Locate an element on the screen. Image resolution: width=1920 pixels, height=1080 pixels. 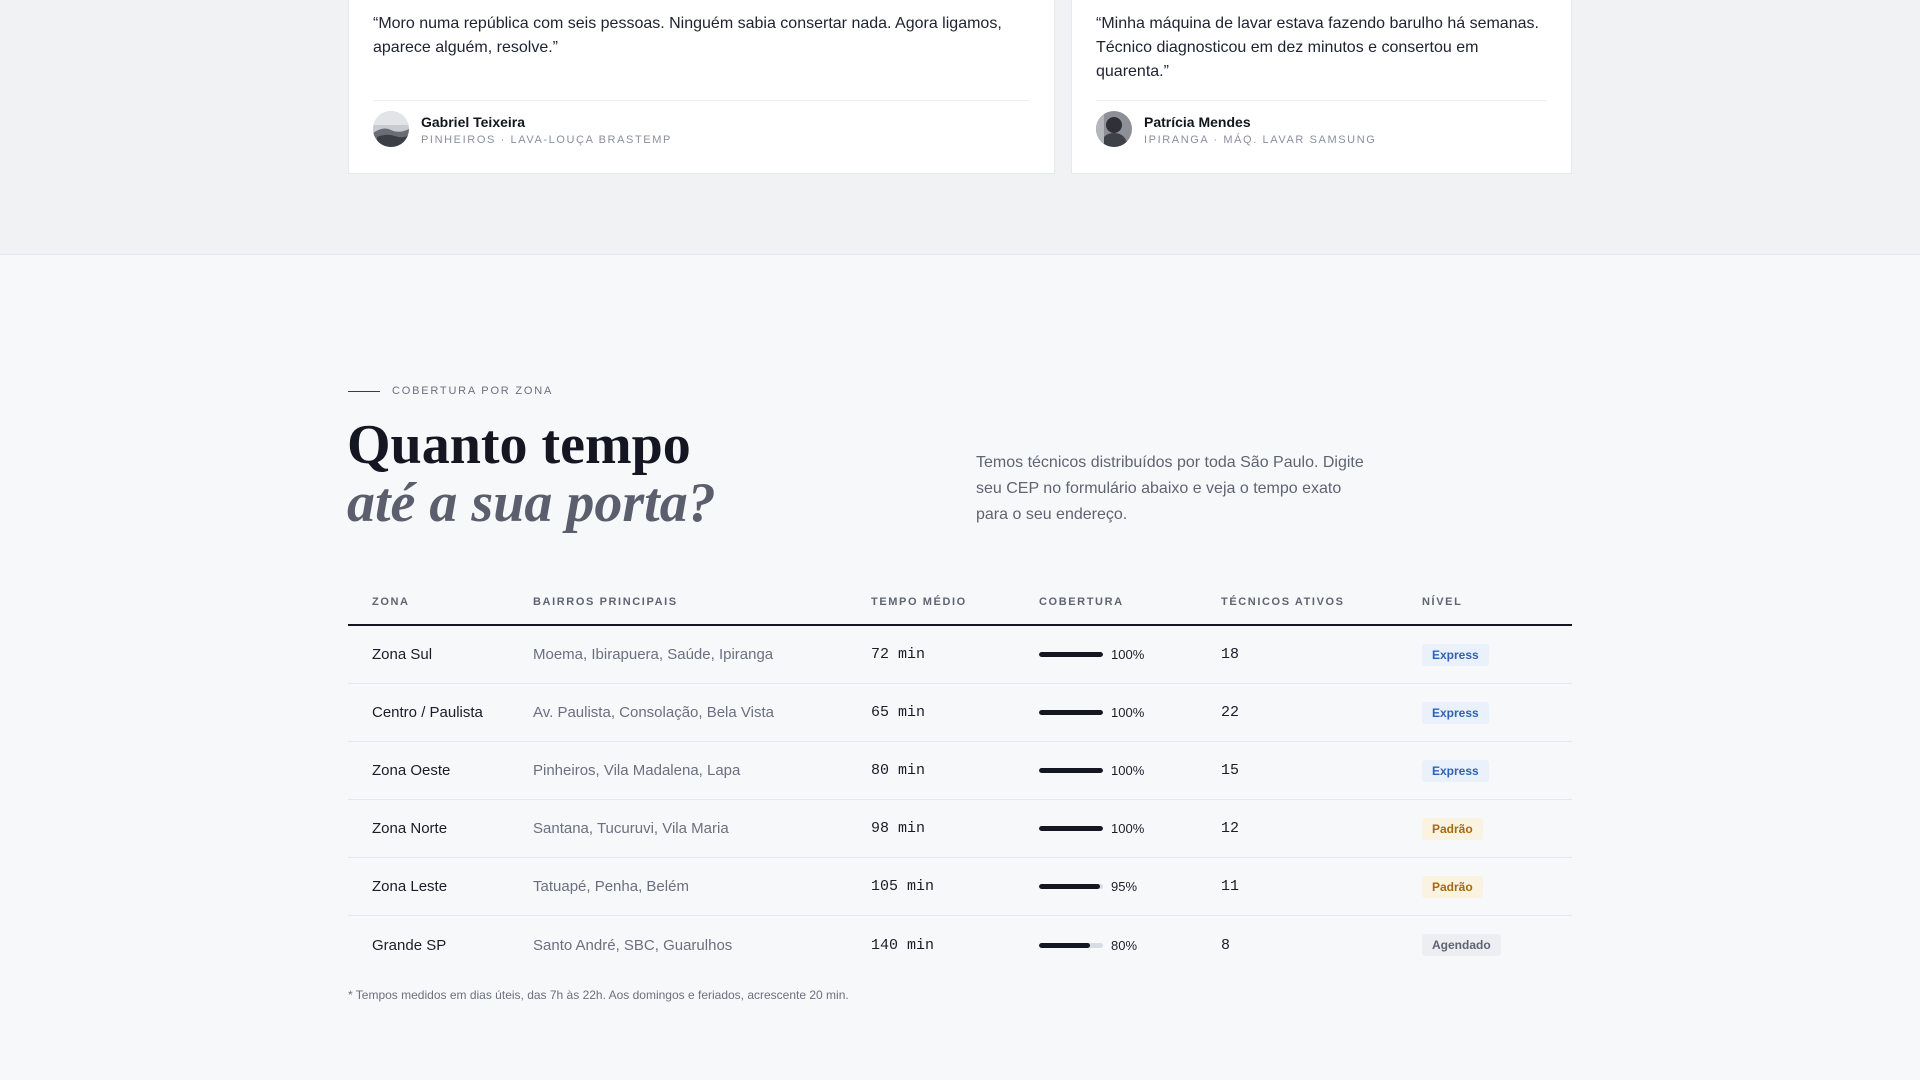
cell-nivel: Agendado is located at coordinates (1497, 945).